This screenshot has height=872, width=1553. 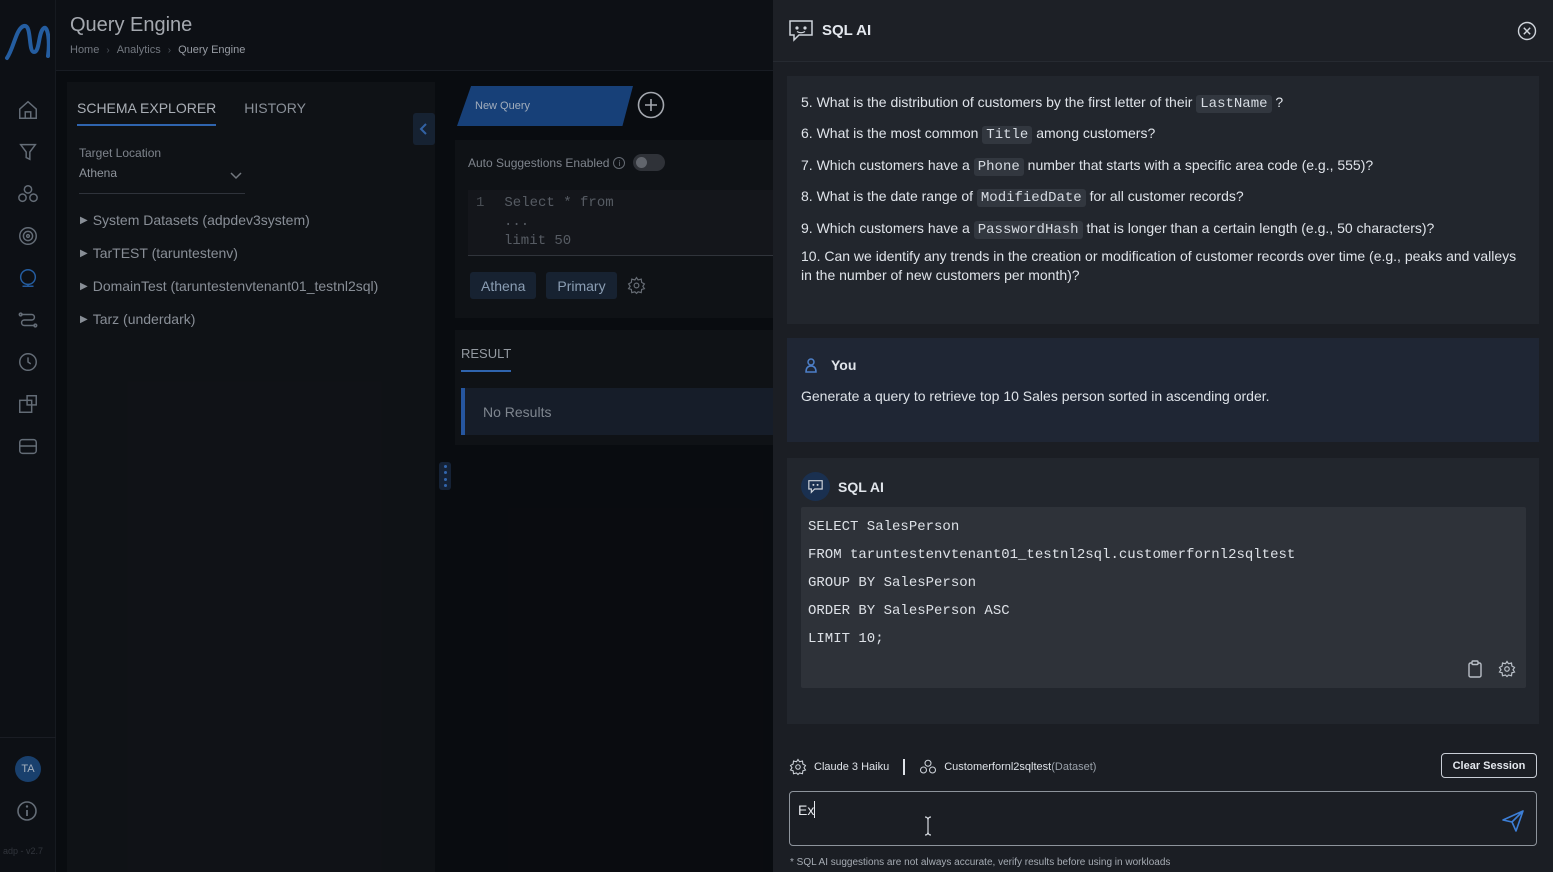 What do you see at coordinates (445, 476) in the screenshot?
I see `resize-handle` at bounding box center [445, 476].